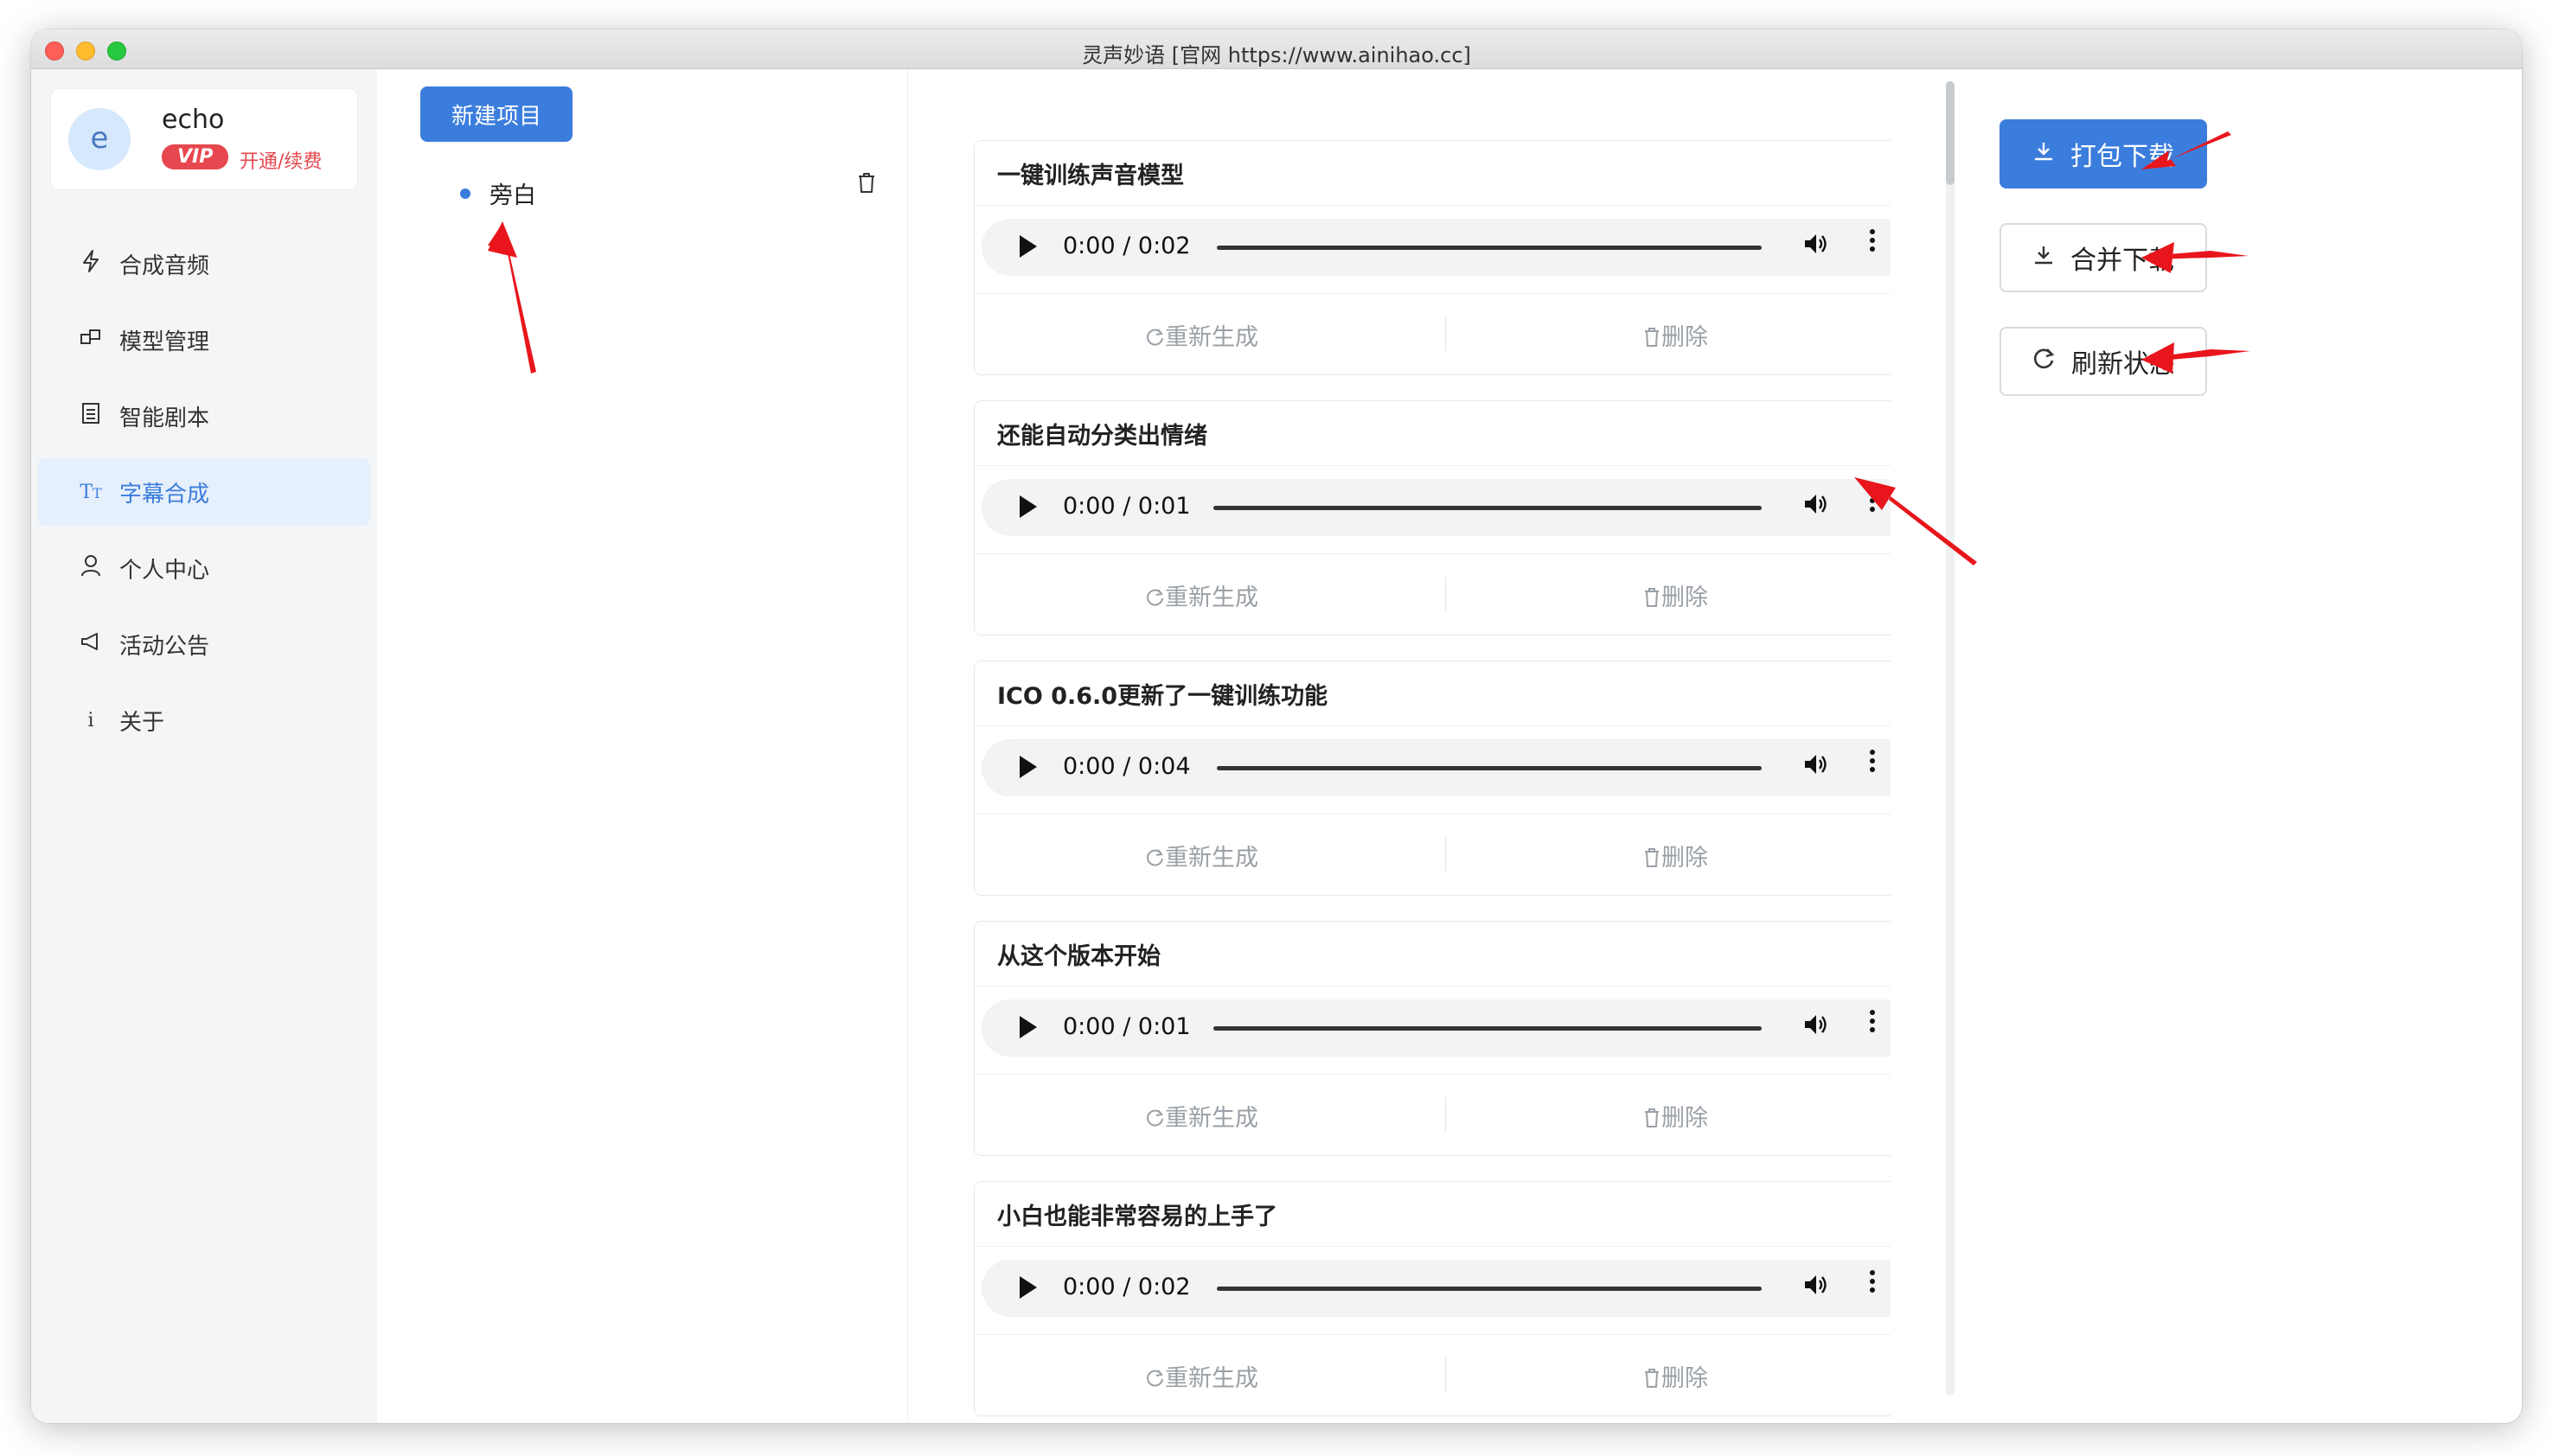  Describe the element at coordinates (1951, 133) in the screenshot. I see `scrollbar-thumb` at that location.